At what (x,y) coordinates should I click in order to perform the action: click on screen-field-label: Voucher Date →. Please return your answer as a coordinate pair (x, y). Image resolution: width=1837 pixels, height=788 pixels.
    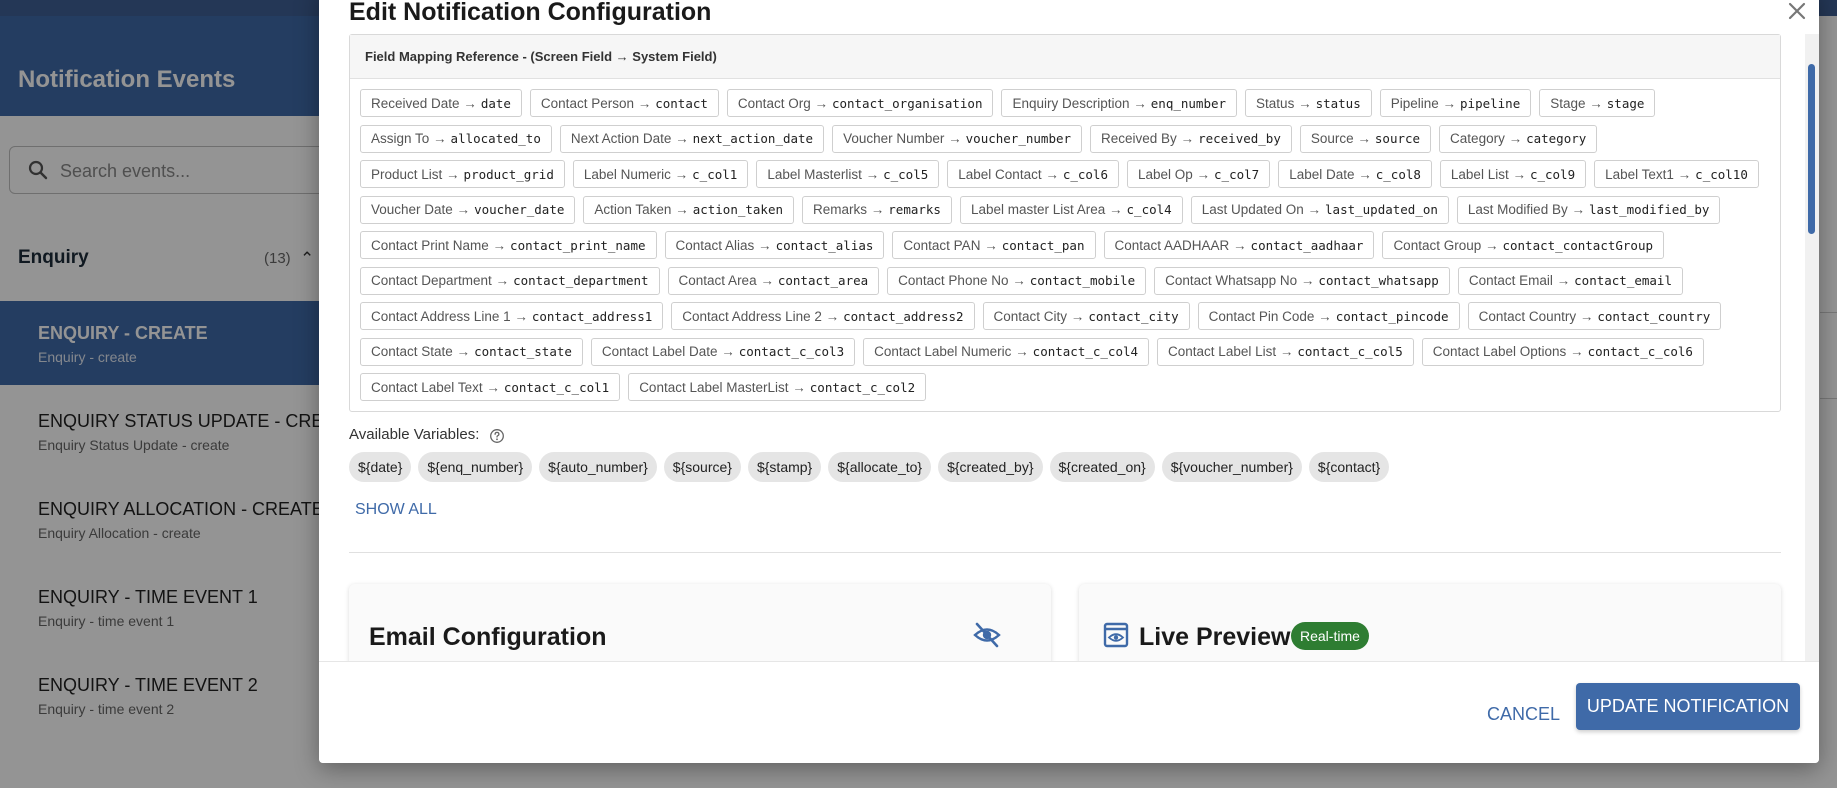
    Looking at the image, I should click on (421, 209).